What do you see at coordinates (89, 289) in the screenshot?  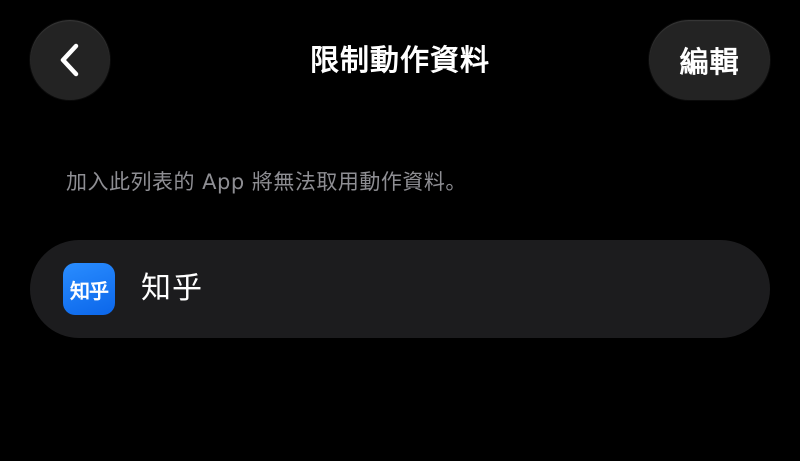 I see `zhihu-app-icon: 知乎` at bounding box center [89, 289].